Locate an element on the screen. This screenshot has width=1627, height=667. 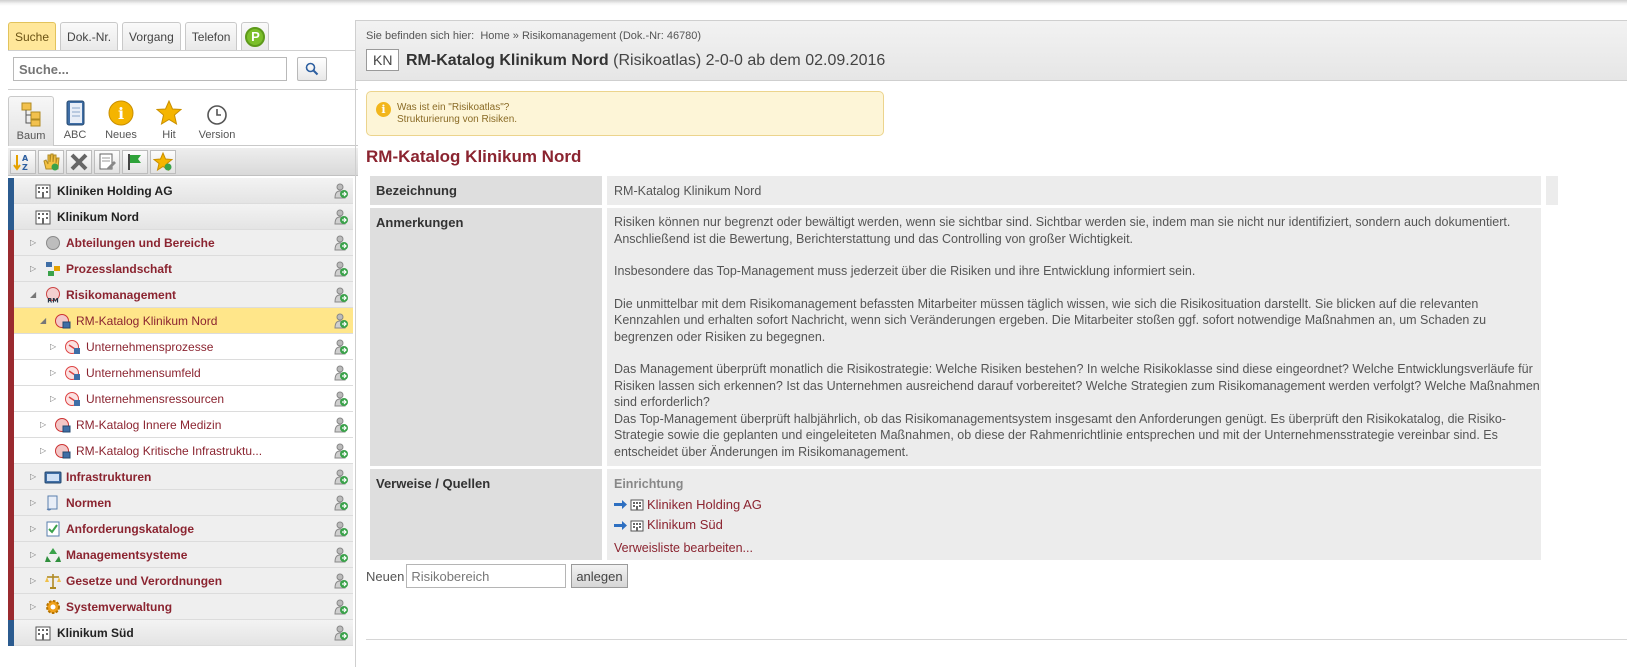
tree-node: Klinikum Süd is located at coordinates (180, 633).